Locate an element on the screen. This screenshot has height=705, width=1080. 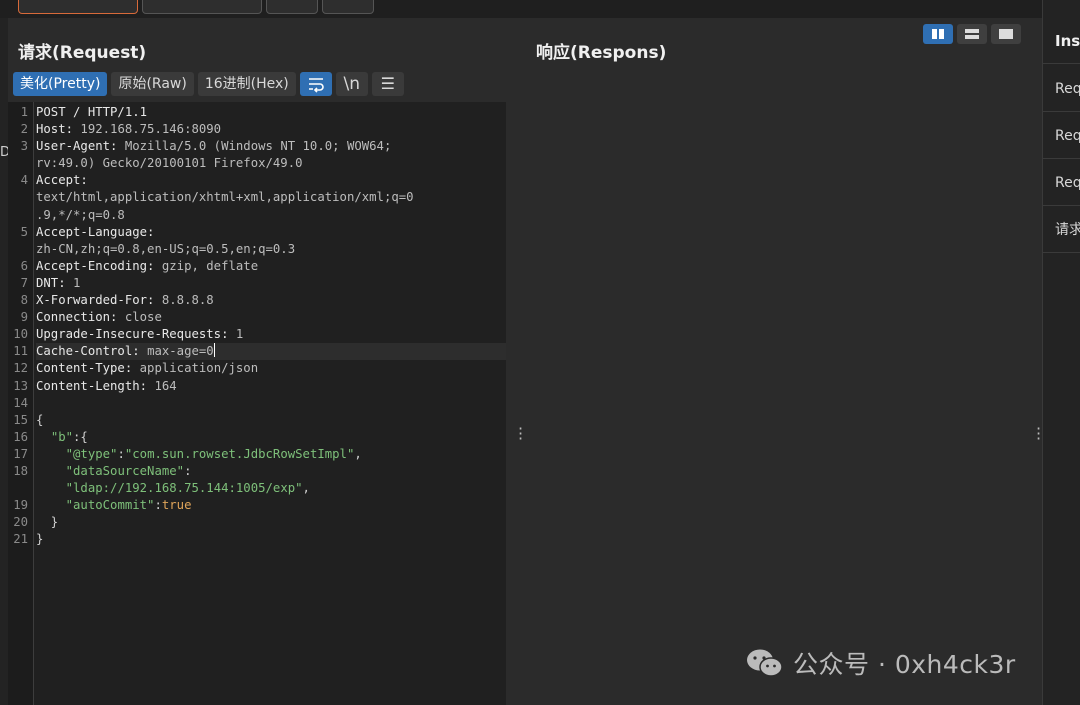
line-number: 6 is located at coordinates (24, 265).